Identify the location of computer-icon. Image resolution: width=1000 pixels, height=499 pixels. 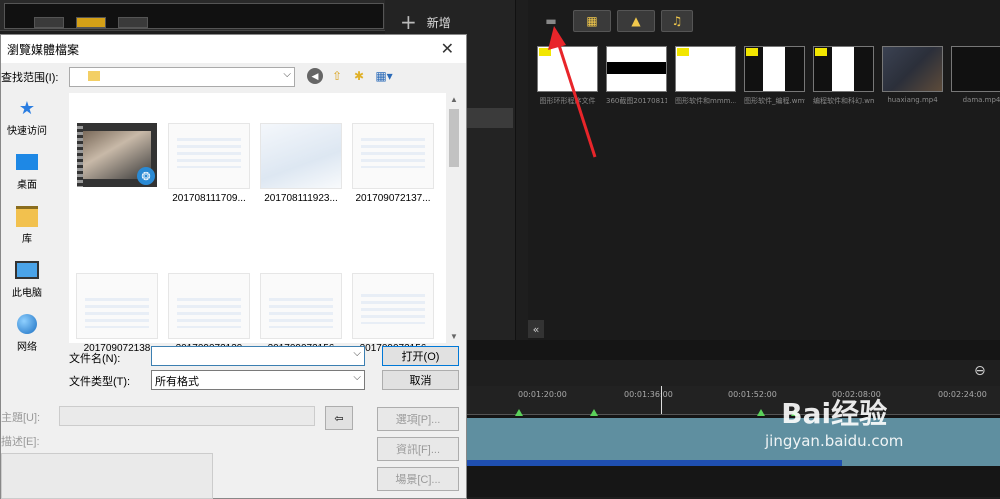
(27, 270).